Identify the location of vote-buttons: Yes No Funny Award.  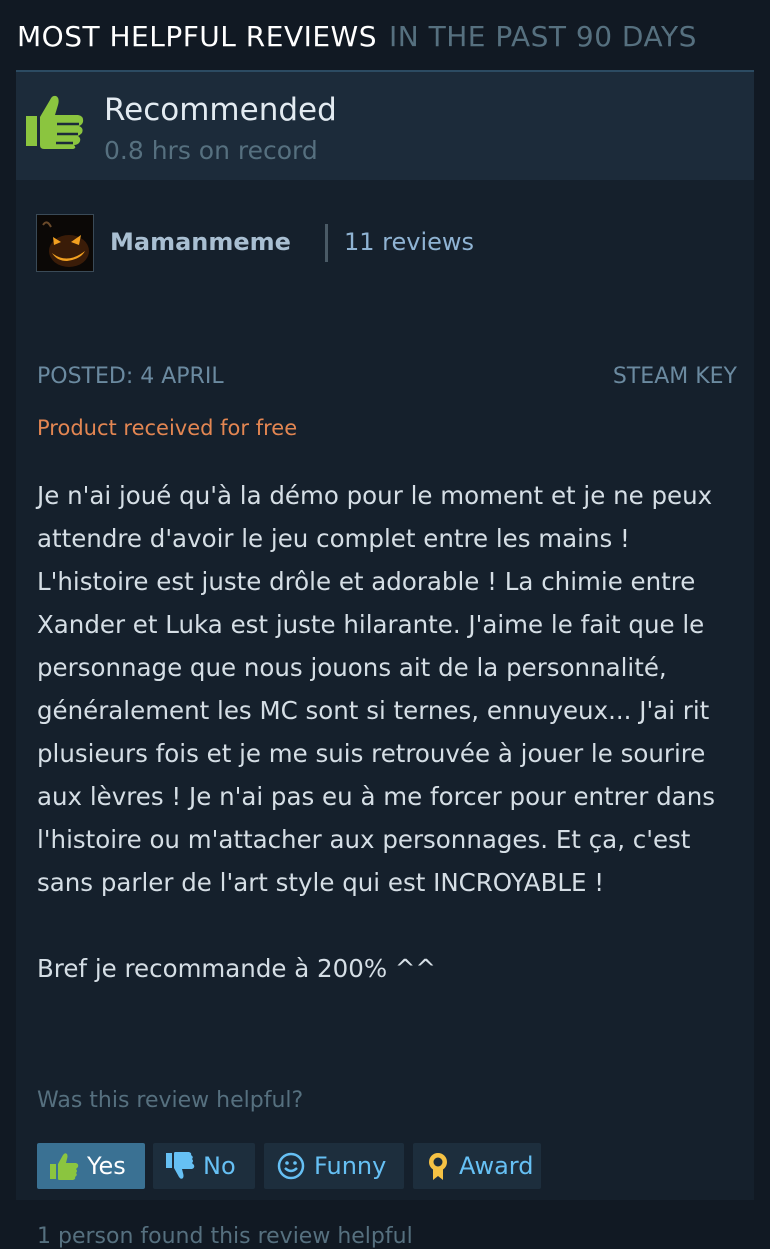
(397, 1166).